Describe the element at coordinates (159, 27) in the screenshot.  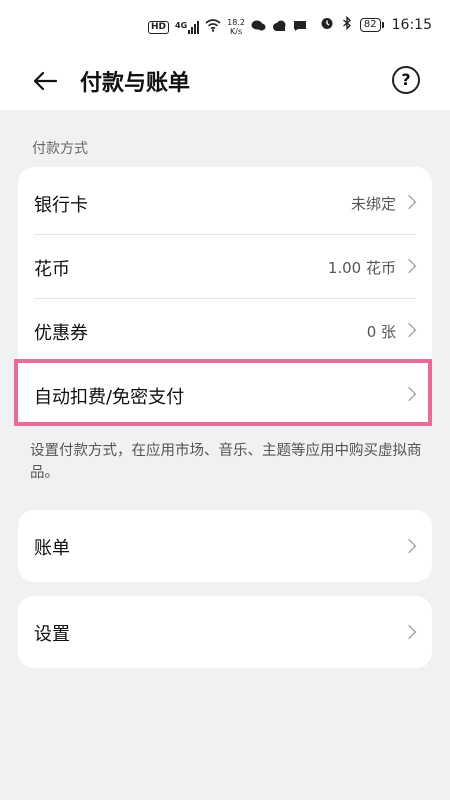
I see `hd-badge: HD` at that location.